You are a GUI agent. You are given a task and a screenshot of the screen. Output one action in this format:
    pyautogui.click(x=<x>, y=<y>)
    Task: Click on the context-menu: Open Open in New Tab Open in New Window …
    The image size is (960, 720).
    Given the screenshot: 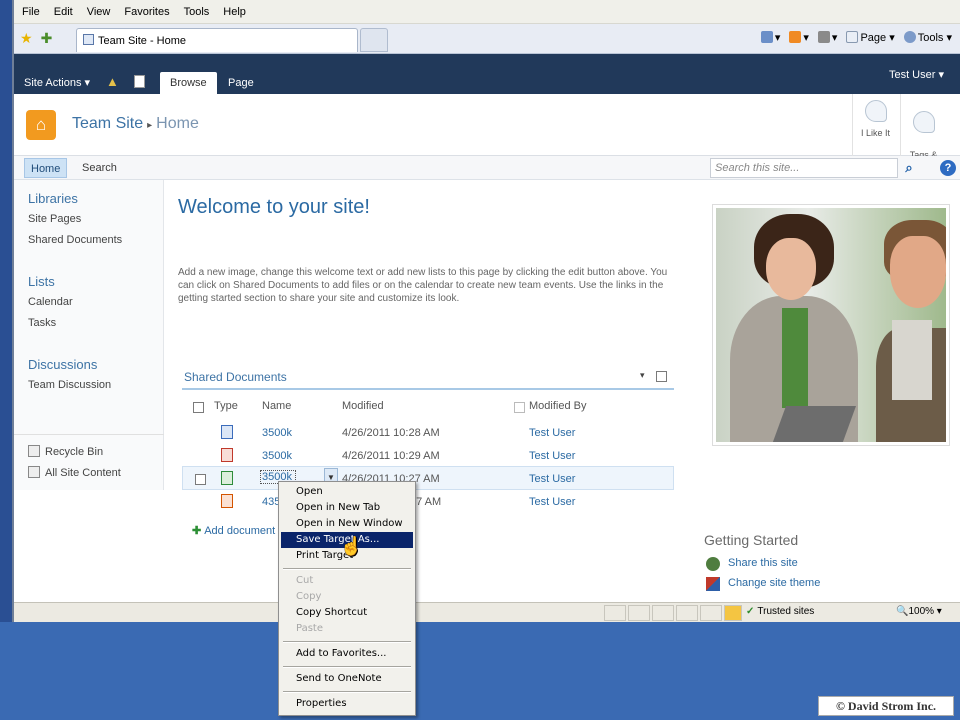 What is the action you would take?
    pyautogui.click(x=347, y=598)
    